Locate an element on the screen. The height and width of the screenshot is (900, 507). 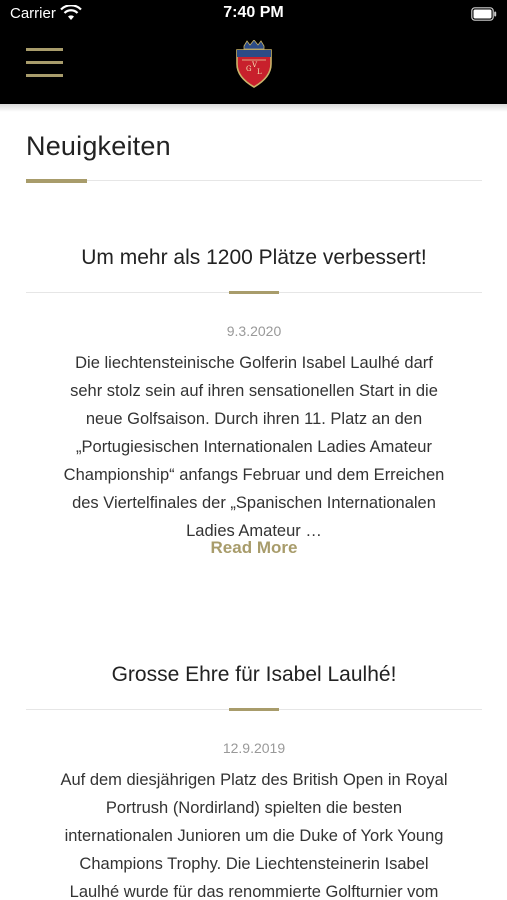
header-bar: Carrier 7:40 PM G V L is located at coordinates (253, 52).